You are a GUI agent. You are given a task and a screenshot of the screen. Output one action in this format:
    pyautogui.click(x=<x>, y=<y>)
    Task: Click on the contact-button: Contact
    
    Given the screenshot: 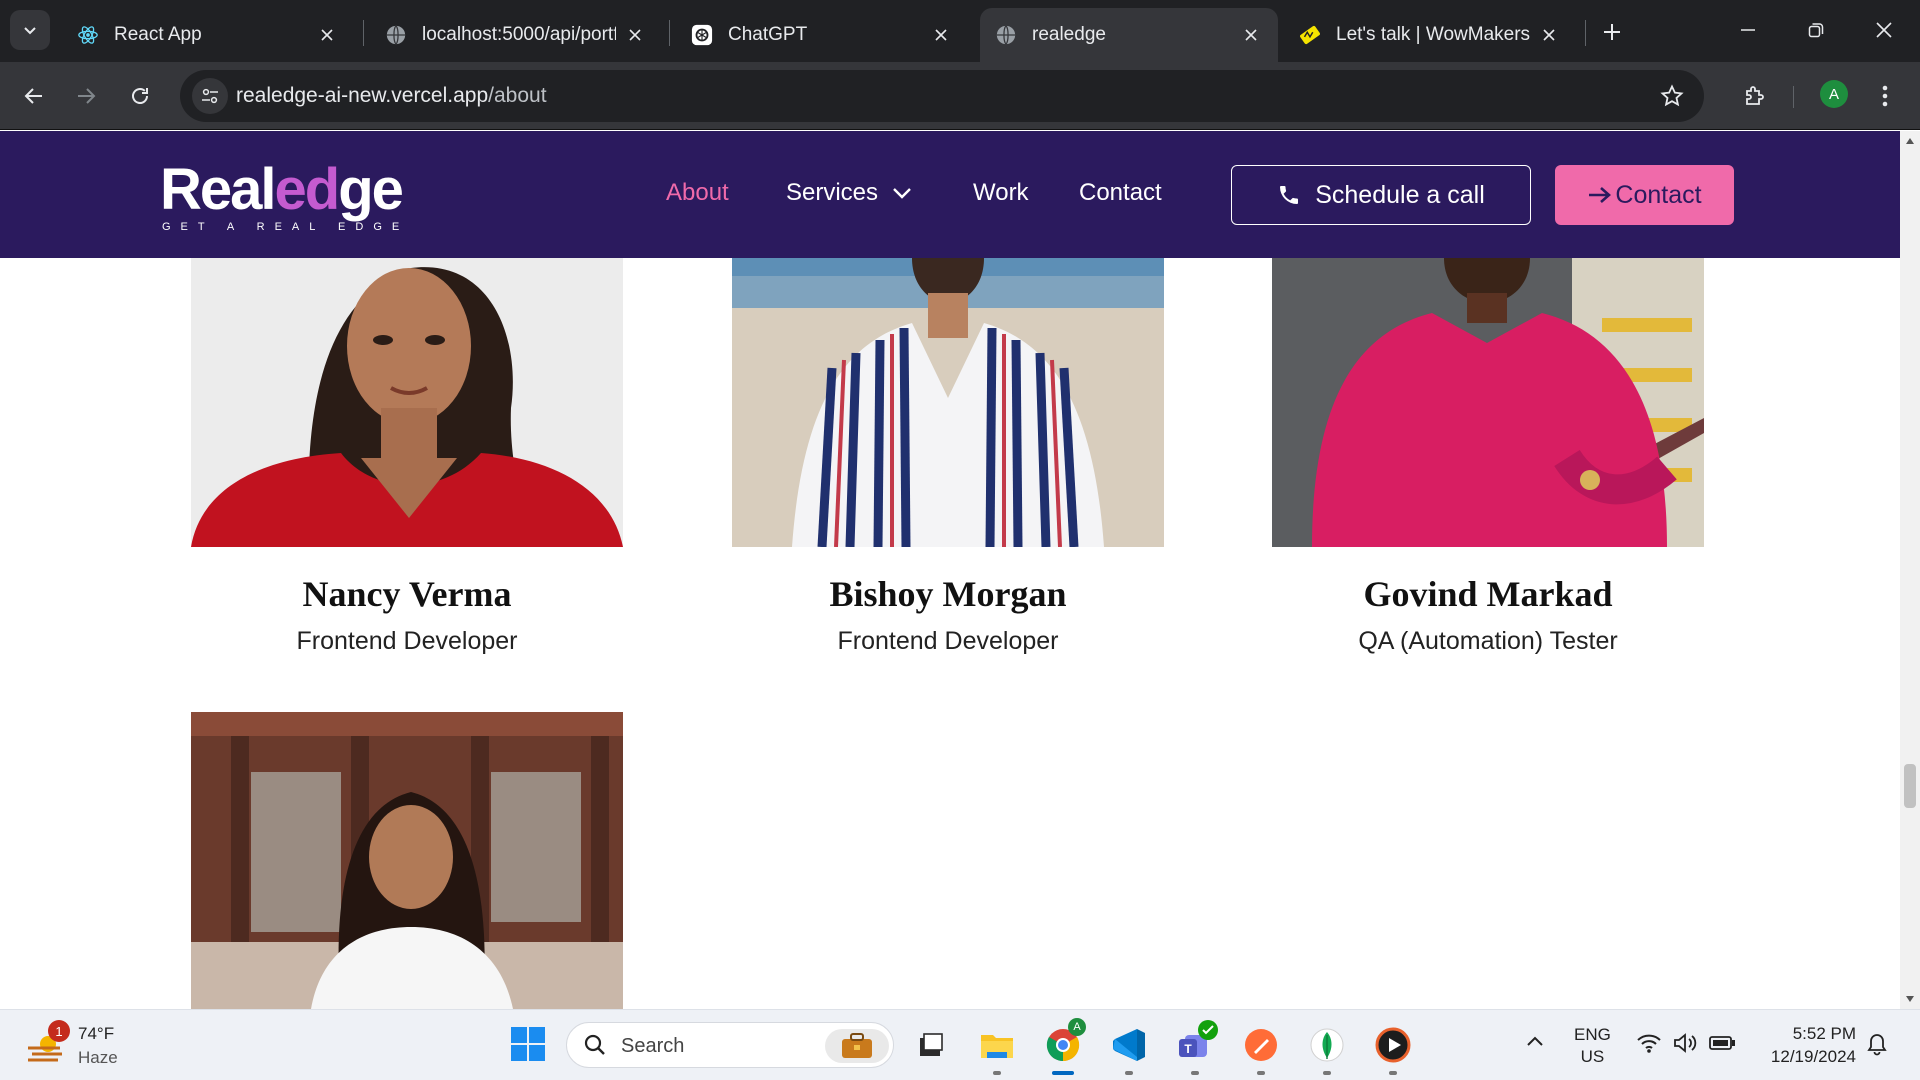 What is the action you would take?
    pyautogui.click(x=1644, y=195)
    